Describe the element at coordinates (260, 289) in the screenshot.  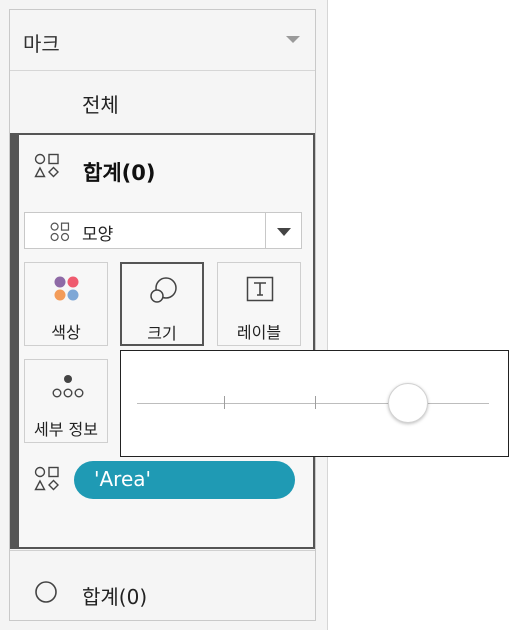
I see `text-label-icon` at that location.